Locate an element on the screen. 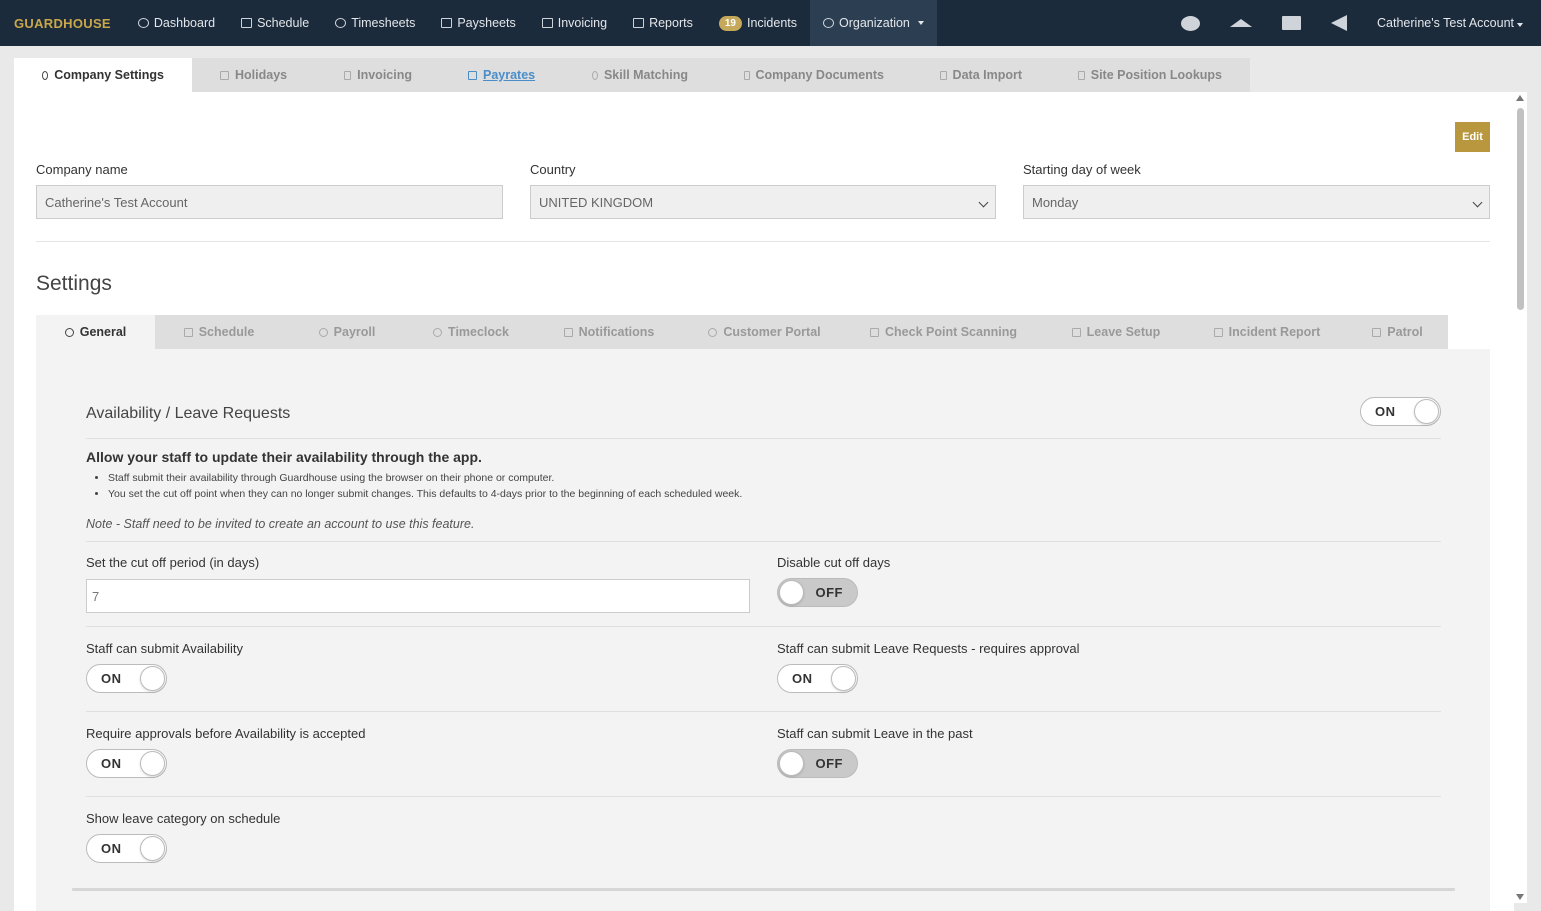  tab-check-point-scanning: Check Point Scanning is located at coordinates (943, 332).